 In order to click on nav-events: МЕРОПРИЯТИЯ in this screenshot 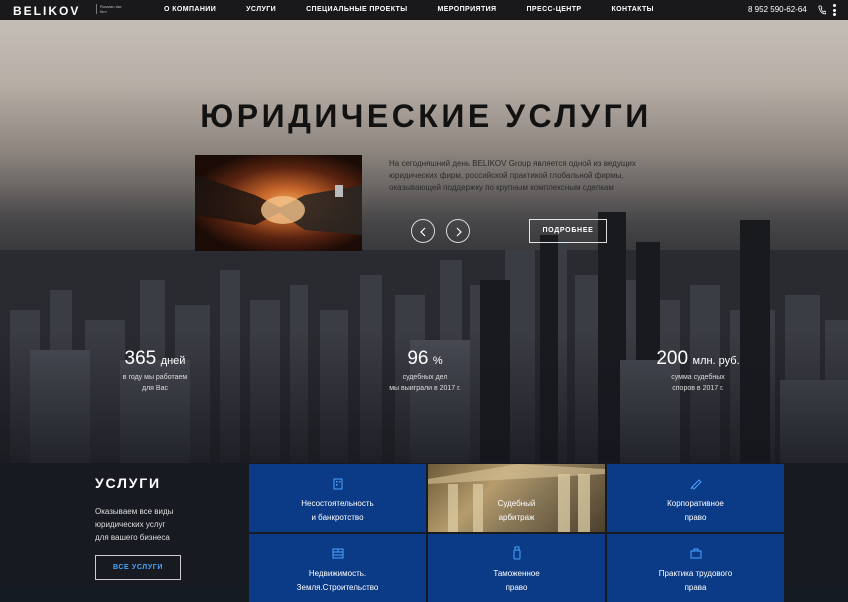, I will do `click(466, 10)`.